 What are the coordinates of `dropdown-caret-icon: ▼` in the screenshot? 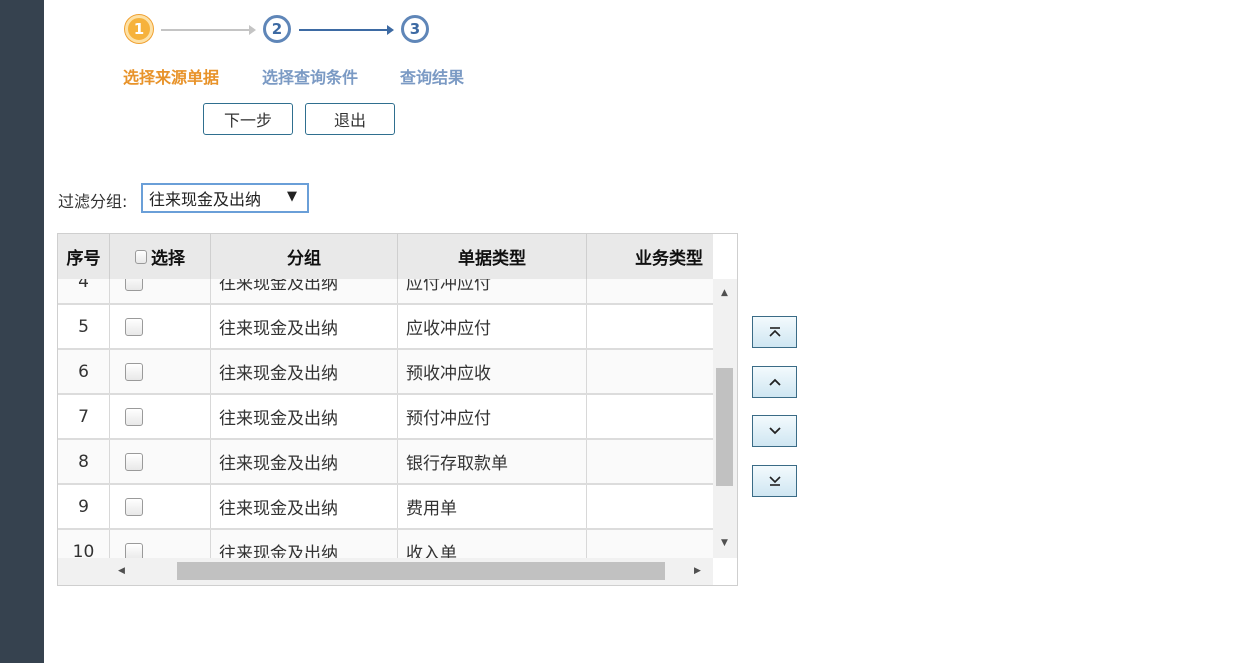 It's located at (292, 196).